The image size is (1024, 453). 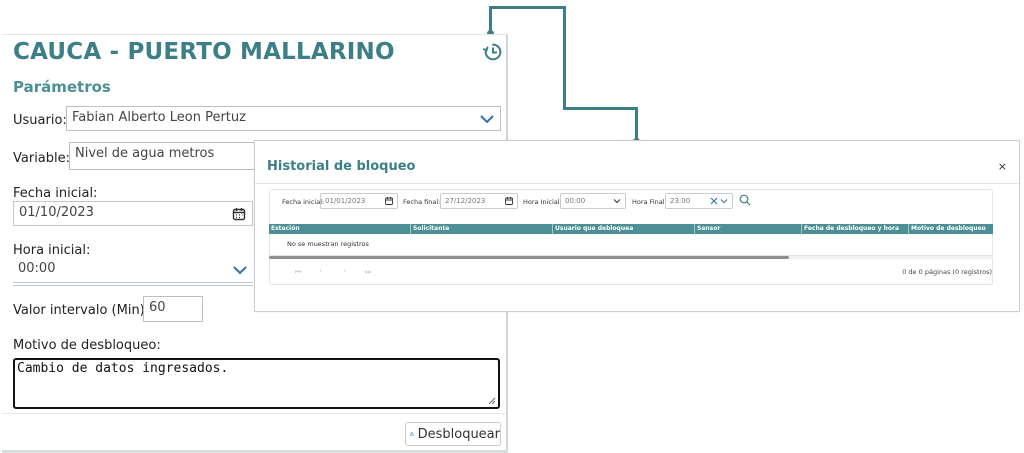 I want to click on hora-inicial-label: Hora inicial:, so click(x=52, y=250).